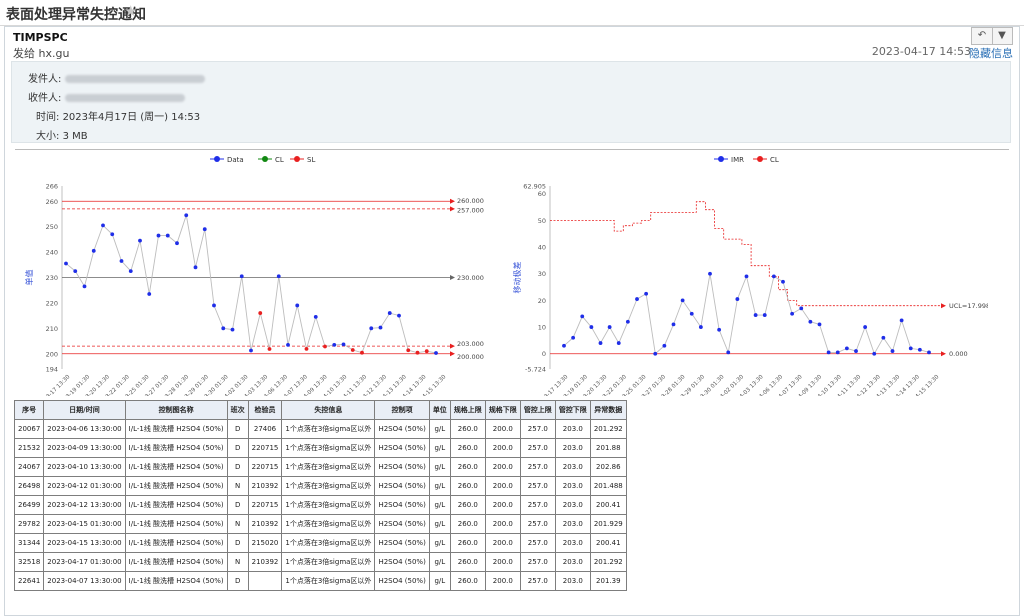 The width and height of the screenshot is (1024, 616). I want to click on table-cell: D, so click(237, 581).